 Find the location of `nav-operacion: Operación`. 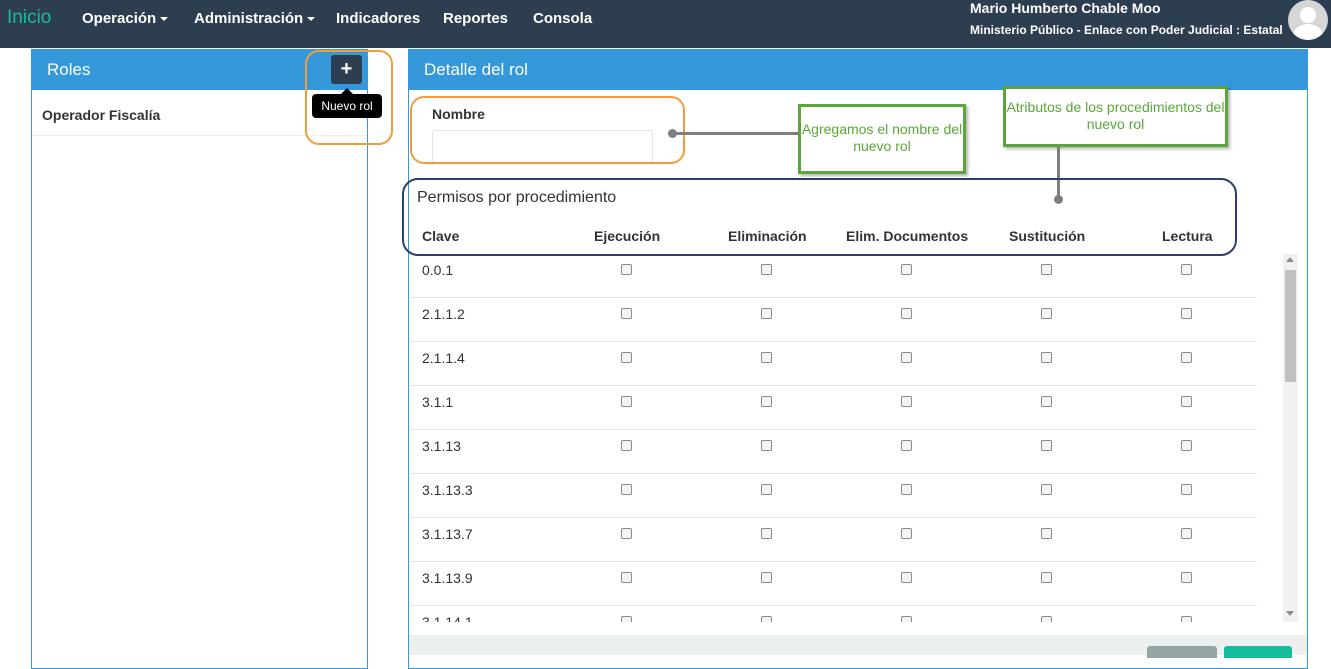

nav-operacion: Operación is located at coordinates (125, 18).